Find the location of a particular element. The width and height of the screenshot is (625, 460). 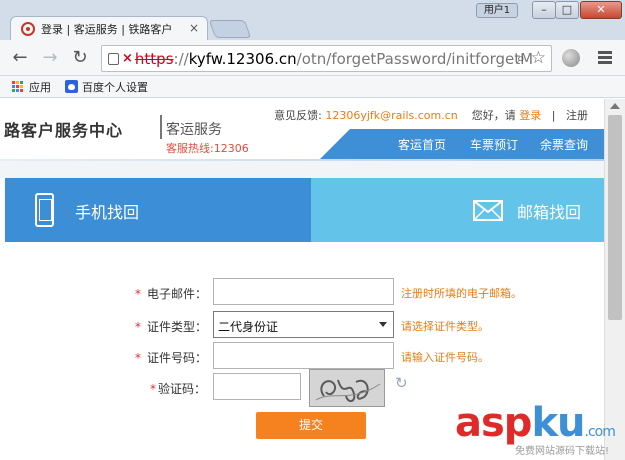

mobile-phone-icon is located at coordinates (44, 210).